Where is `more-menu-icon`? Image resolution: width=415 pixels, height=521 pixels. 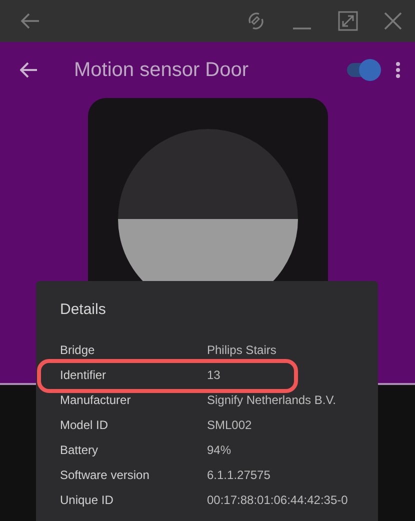
more-menu-icon is located at coordinates (398, 70).